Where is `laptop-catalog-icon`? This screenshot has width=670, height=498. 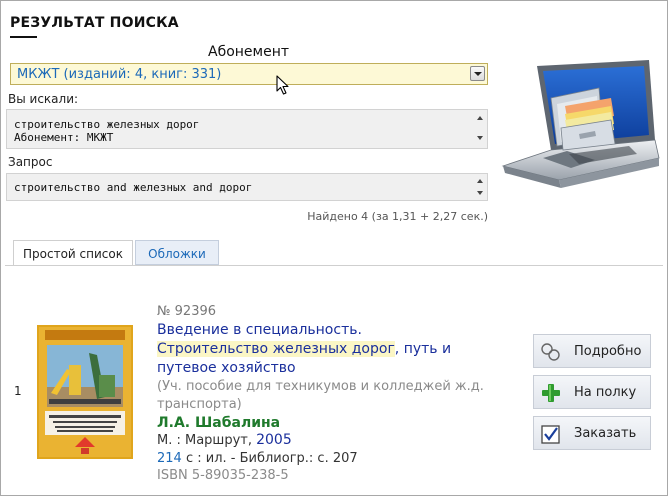 laptop-catalog-icon is located at coordinates (580, 124).